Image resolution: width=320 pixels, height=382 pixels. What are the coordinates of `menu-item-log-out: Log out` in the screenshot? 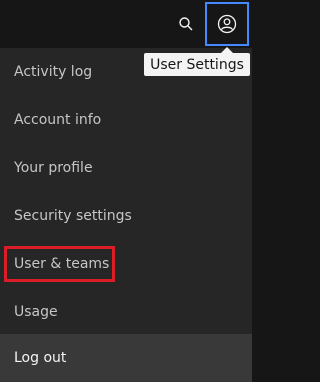 It's located at (126, 358).